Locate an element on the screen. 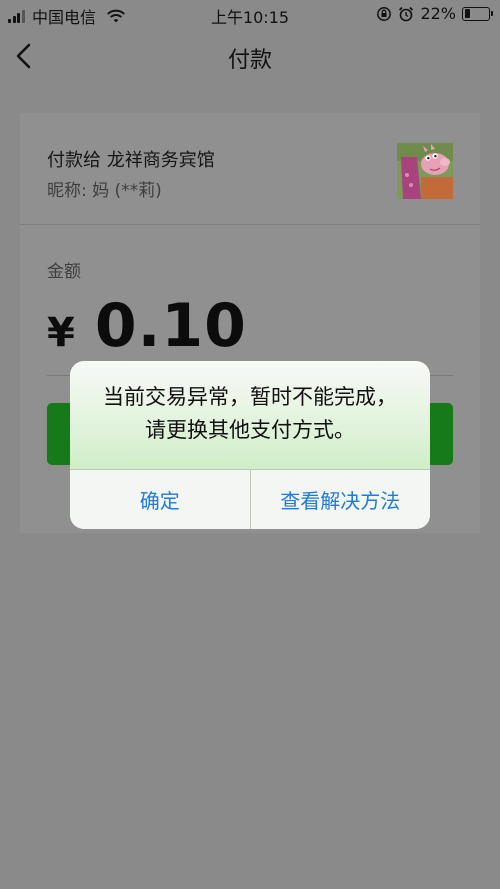 The image size is (500, 889). payee-nickname: 昵称: 妈 (**莉) is located at coordinates (104, 191).